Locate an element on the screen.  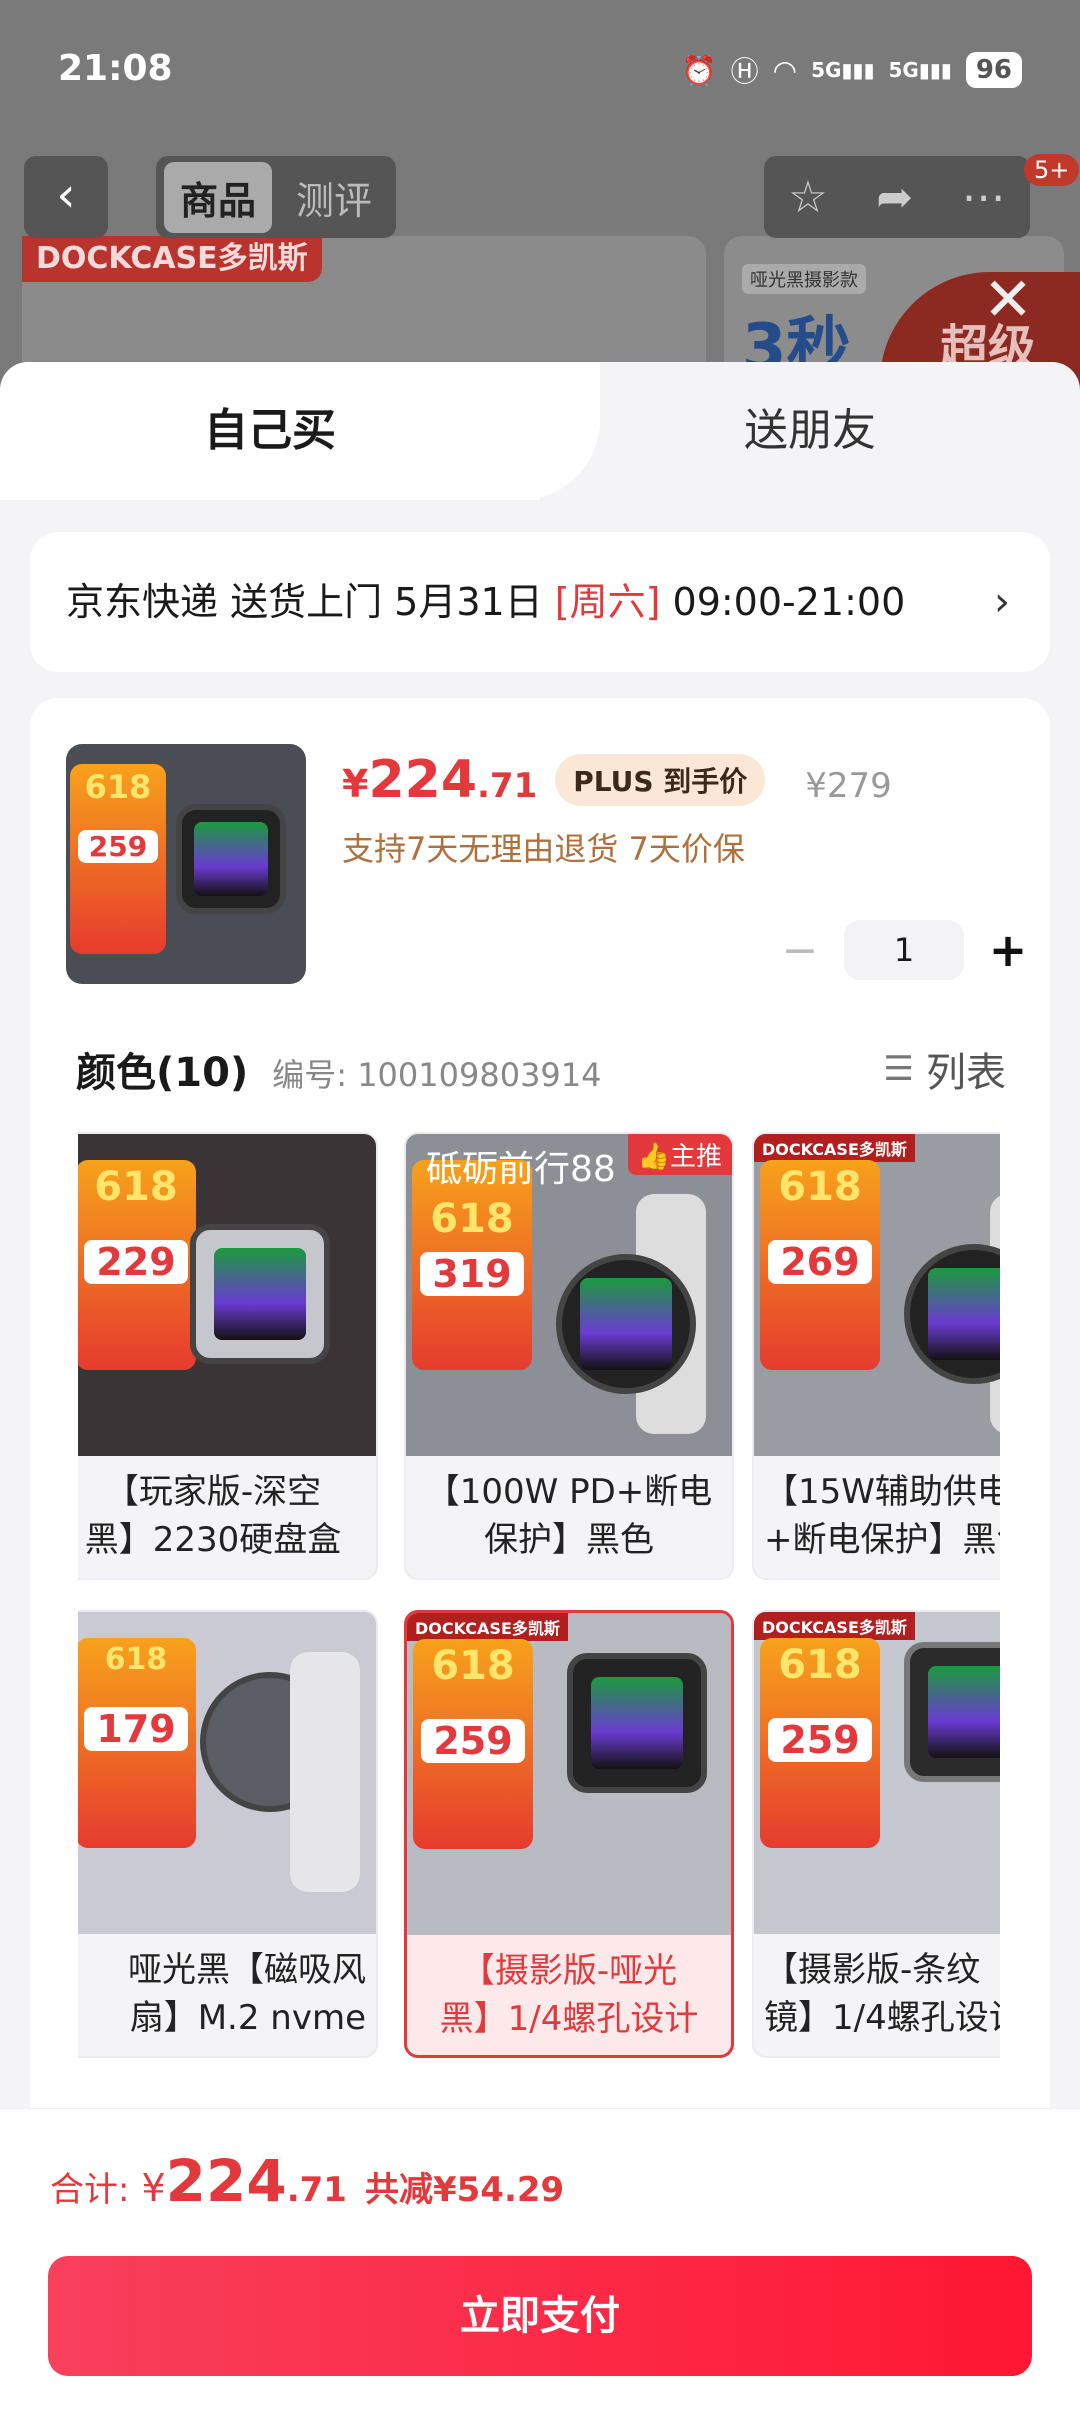
color-header: 颜色(10) 编号: 100109803914 ☰ 列表 is located at coordinates (541, 1070).